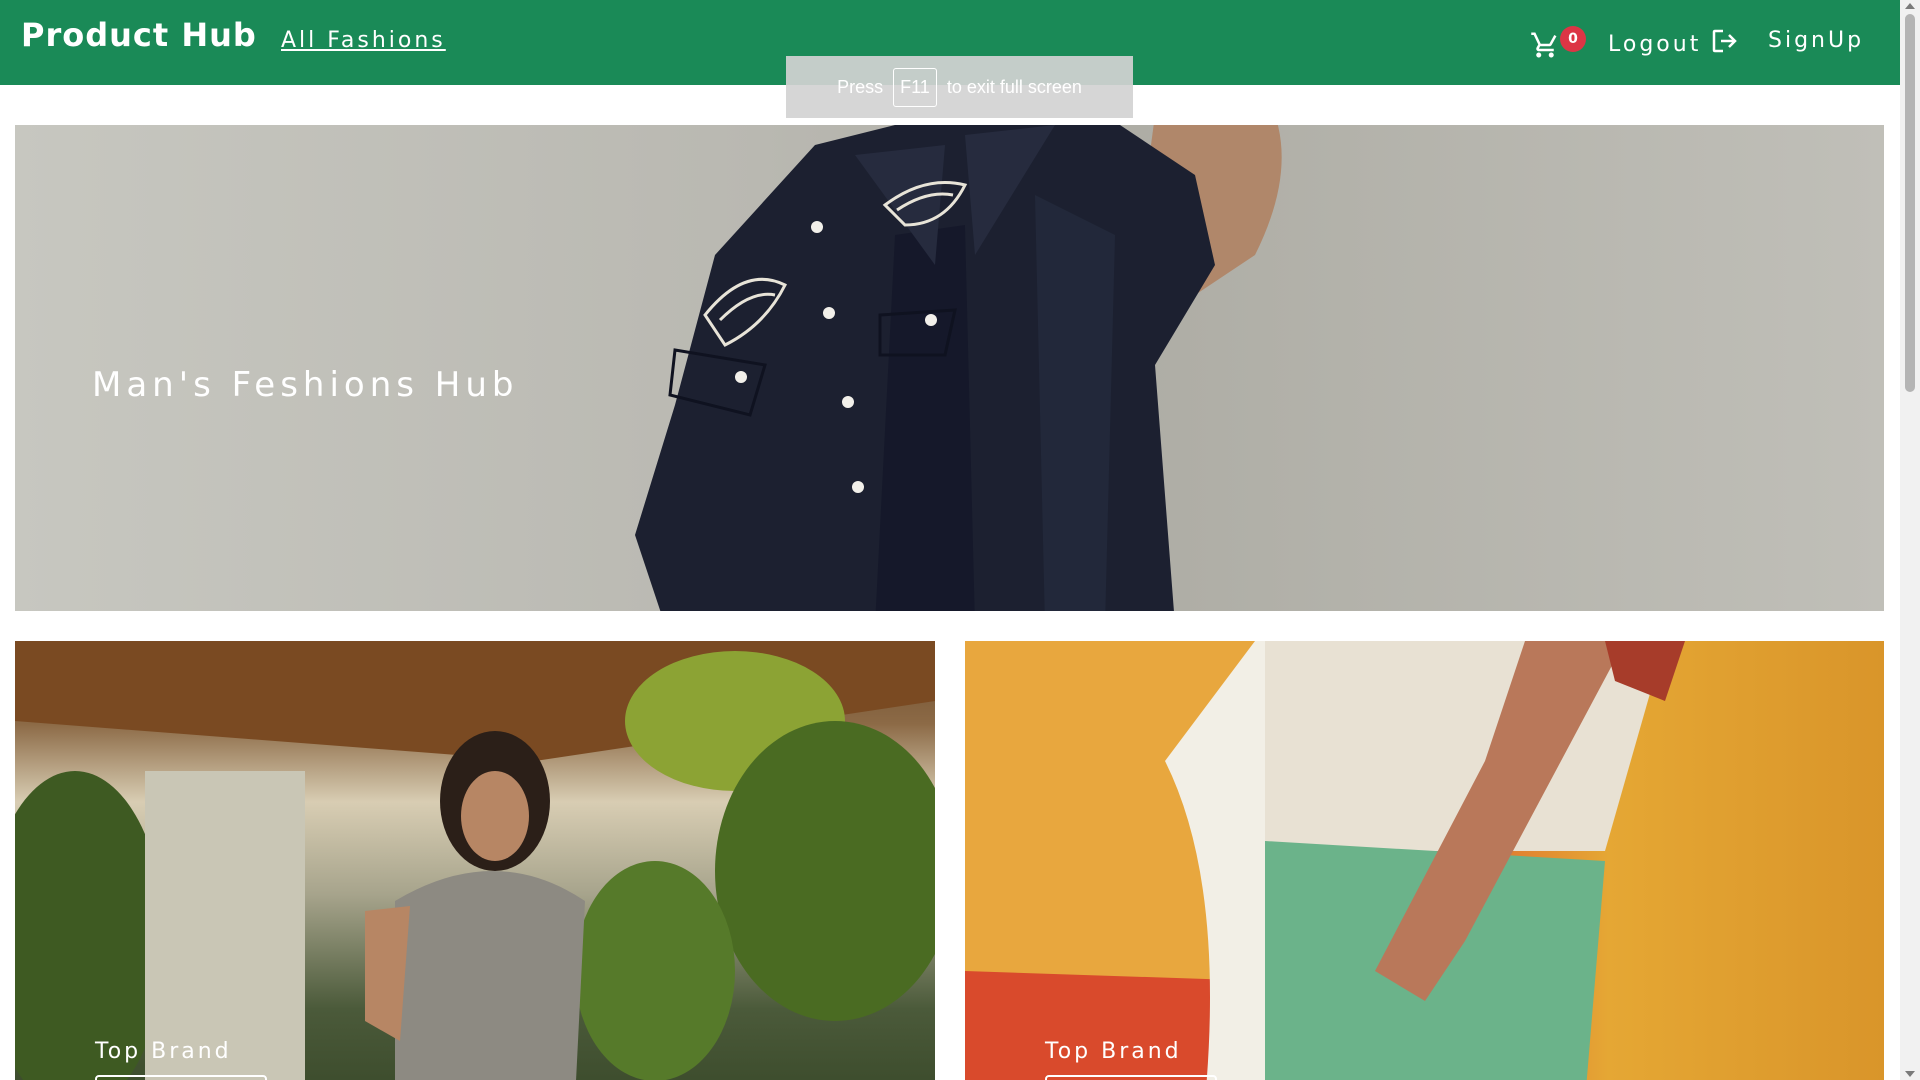 The height and width of the screenshot is (1080, 1920). What do you see at coordinates (363, 40) in the screenshot?
I see `all-fashions-link: All Fashions` at bounding box center [363, 40].